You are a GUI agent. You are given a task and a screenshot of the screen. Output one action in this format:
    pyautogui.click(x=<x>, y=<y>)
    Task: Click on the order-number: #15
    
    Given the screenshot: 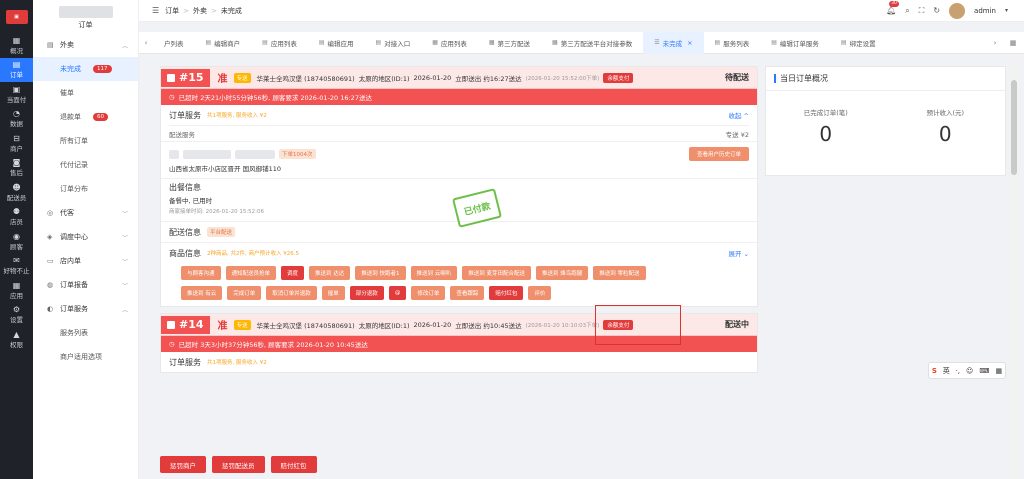 What is the action you would take?
    pyautogui.click(x=191, y=77)
    